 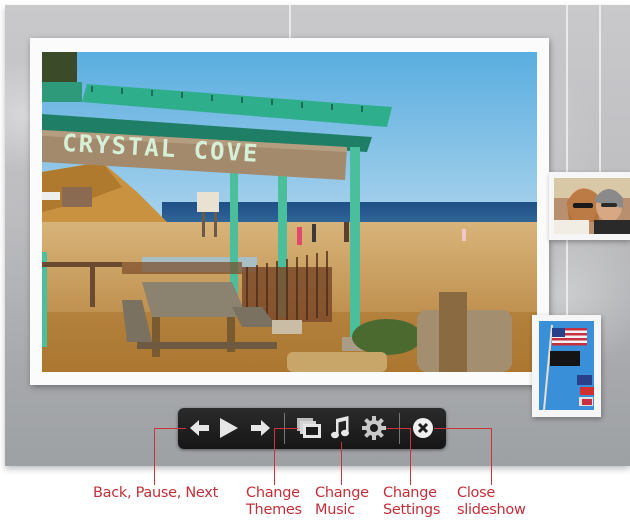 I want to click on play-pause-button, so click(x=229, y=428).